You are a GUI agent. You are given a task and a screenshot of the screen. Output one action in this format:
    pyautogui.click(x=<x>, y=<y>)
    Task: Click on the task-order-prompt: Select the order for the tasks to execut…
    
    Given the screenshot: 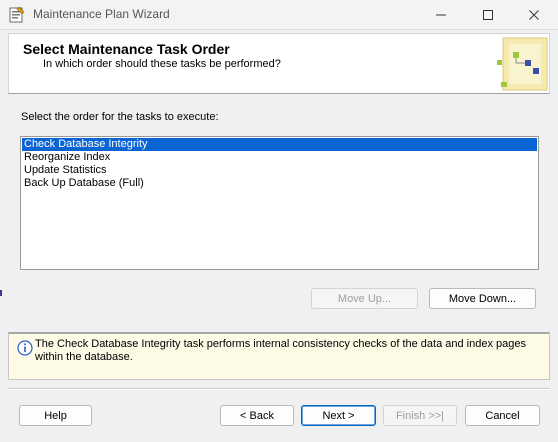 What is the action you would take?
    pyautogui.click(x=120, y=117)
    